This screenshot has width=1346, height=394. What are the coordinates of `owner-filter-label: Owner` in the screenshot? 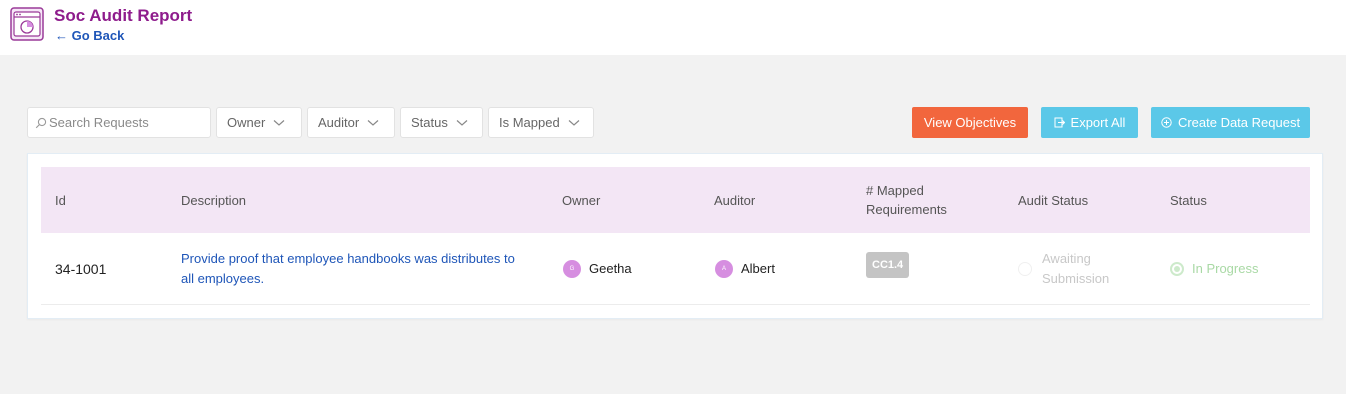 It's located at (246, 122).